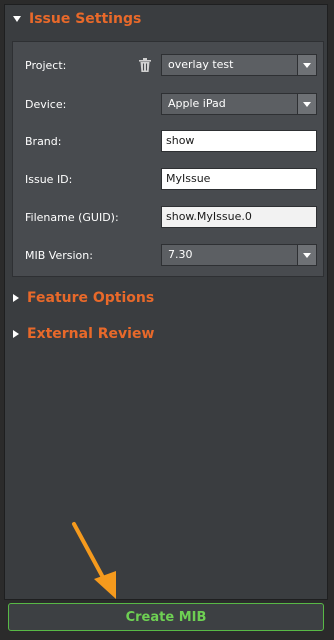  Describe the element at coordinates (72, 217) in the screenshot. I see `filename-label: Filename (GUID):` at that location.